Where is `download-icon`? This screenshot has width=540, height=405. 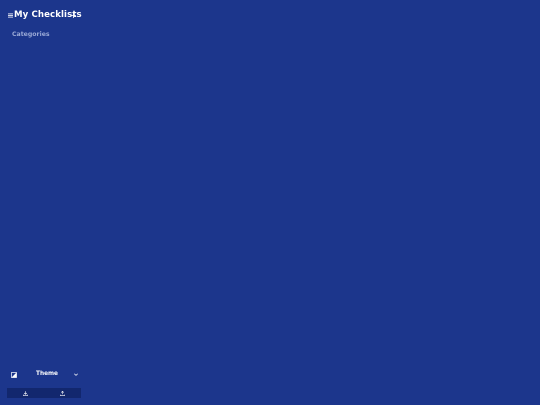 download-icon is located at coordinates (25, 393).